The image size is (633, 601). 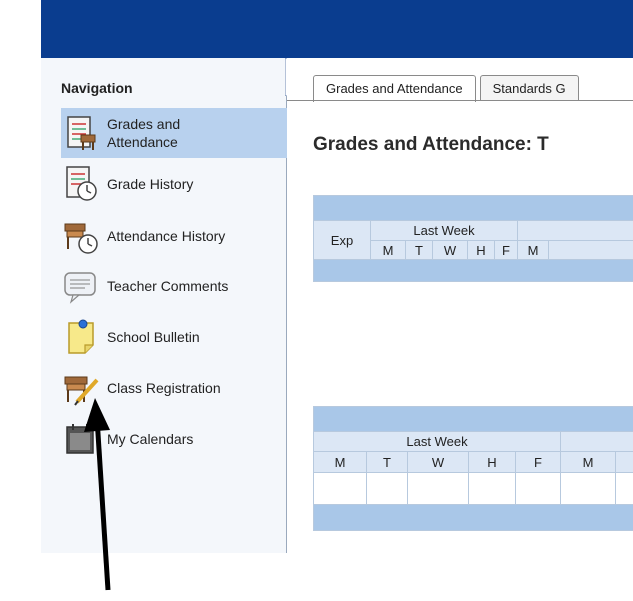 I want to click on calendar-icon, so click(x=80, y=439).